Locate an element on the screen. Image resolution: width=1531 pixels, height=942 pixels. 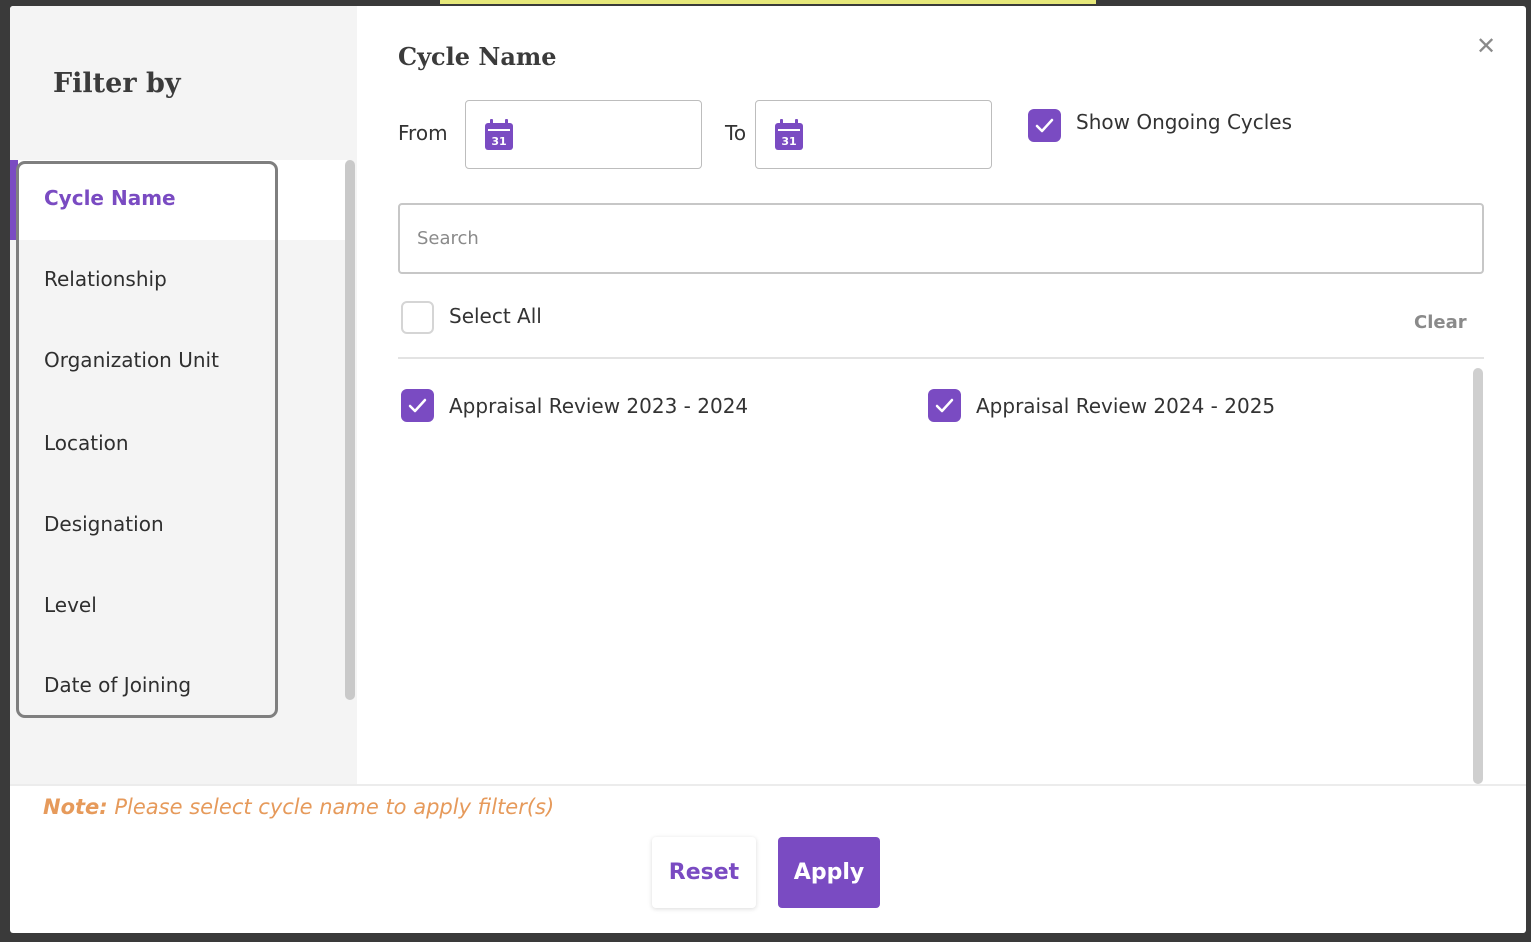
from-label: From is located at coordinates (423, 133).